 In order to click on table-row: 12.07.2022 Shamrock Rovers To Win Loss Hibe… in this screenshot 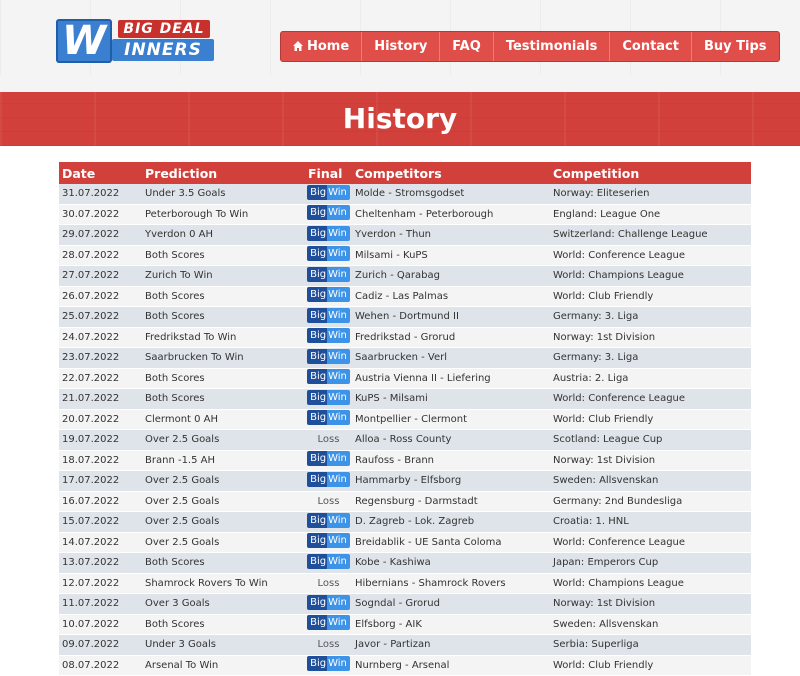, I will do `click(405, 583)`.